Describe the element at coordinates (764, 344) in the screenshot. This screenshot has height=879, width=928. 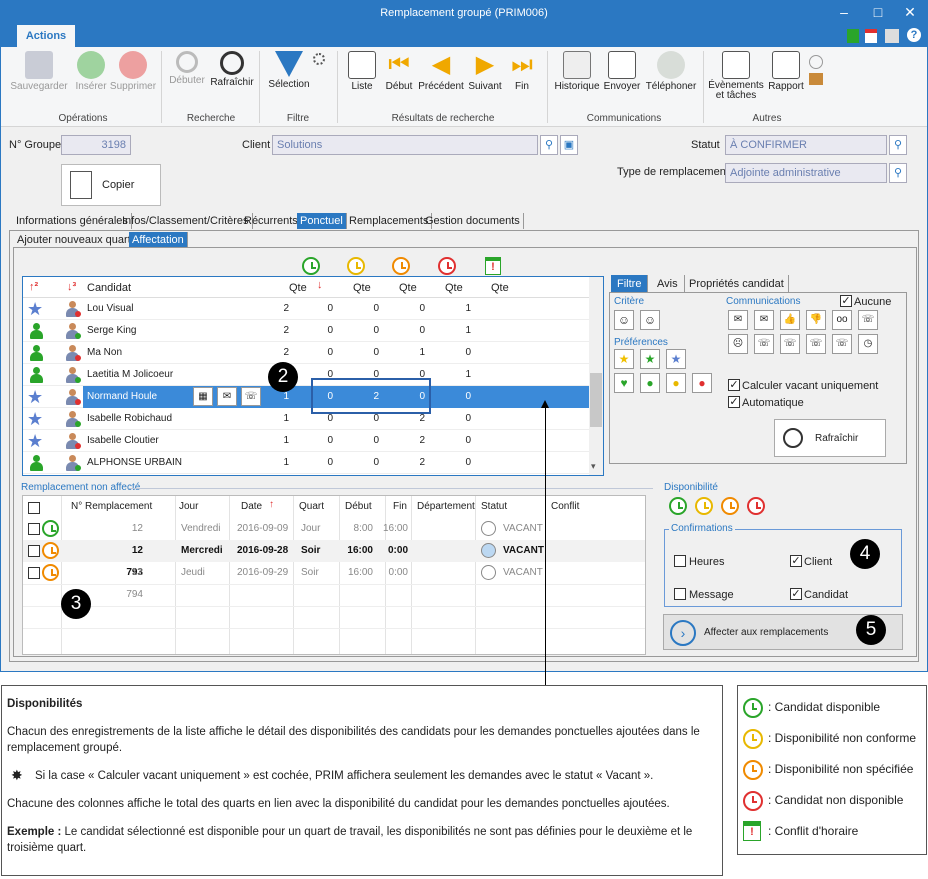
I see `call-green-icon: ☏` at that location.